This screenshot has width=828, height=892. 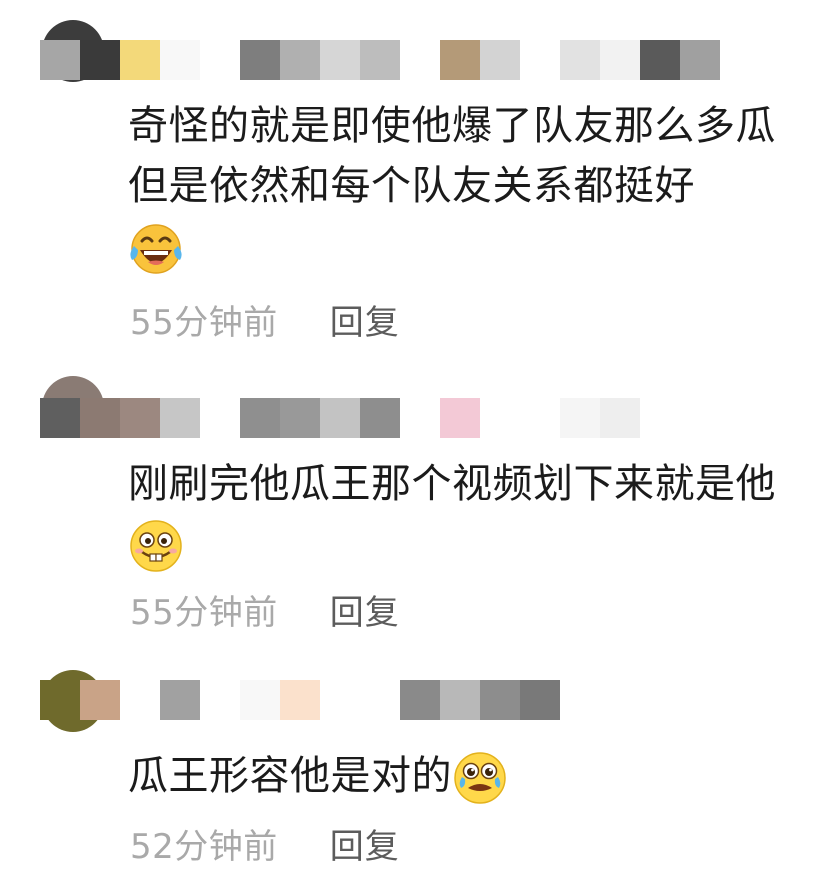 I want to click on comment-text: 刚刷完他瓜王那个视频划下来就是他, so click(x=468, y=514).